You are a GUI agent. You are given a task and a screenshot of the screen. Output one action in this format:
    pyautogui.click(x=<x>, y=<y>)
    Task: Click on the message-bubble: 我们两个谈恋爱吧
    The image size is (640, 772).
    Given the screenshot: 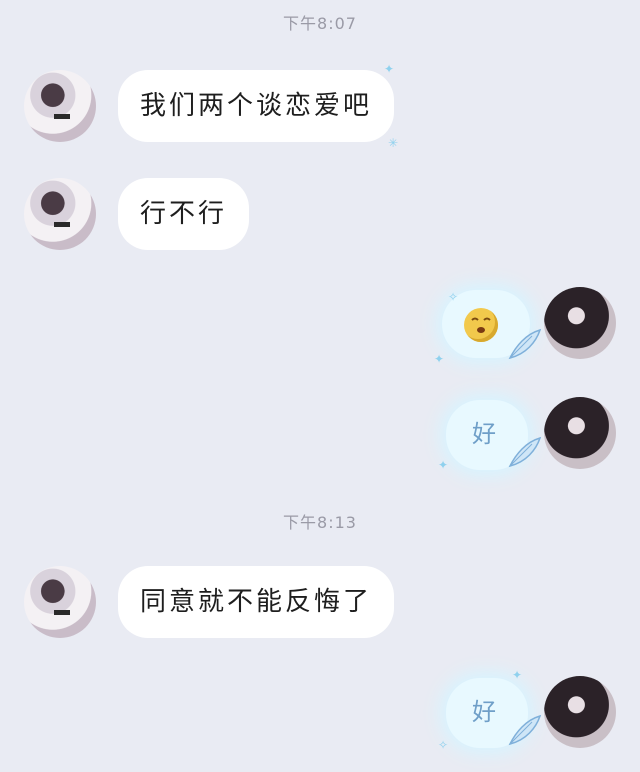 What is the action you would take?
    pyautogui.click(x=256, y=106)
    